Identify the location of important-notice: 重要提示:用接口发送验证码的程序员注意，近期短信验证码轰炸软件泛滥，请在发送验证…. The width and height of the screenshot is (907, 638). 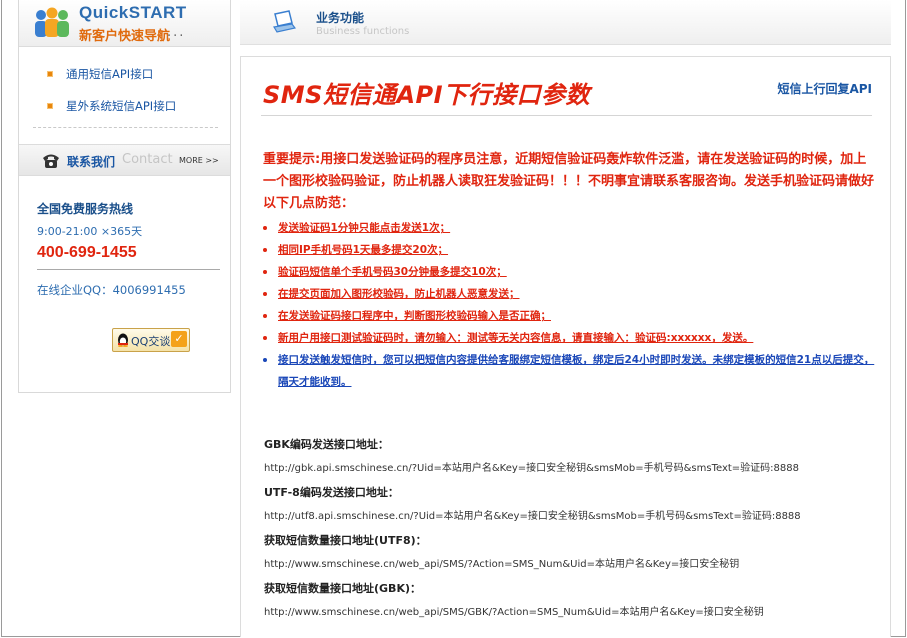
(569, 181).